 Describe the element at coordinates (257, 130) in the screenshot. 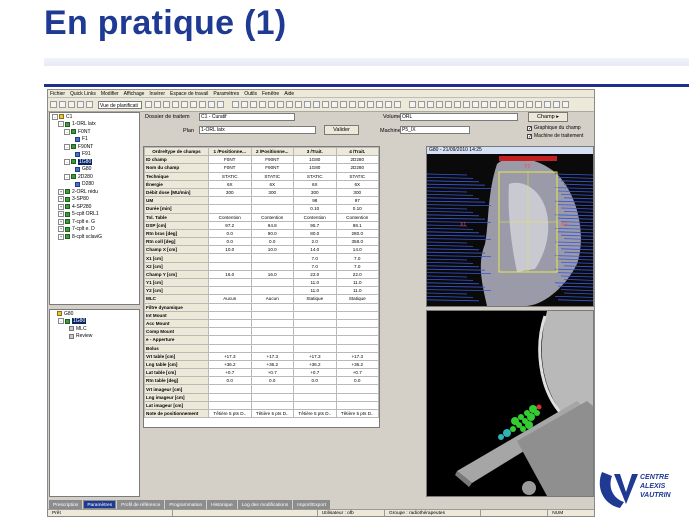

I see `plan-select: 1-ORL latx` at that location.